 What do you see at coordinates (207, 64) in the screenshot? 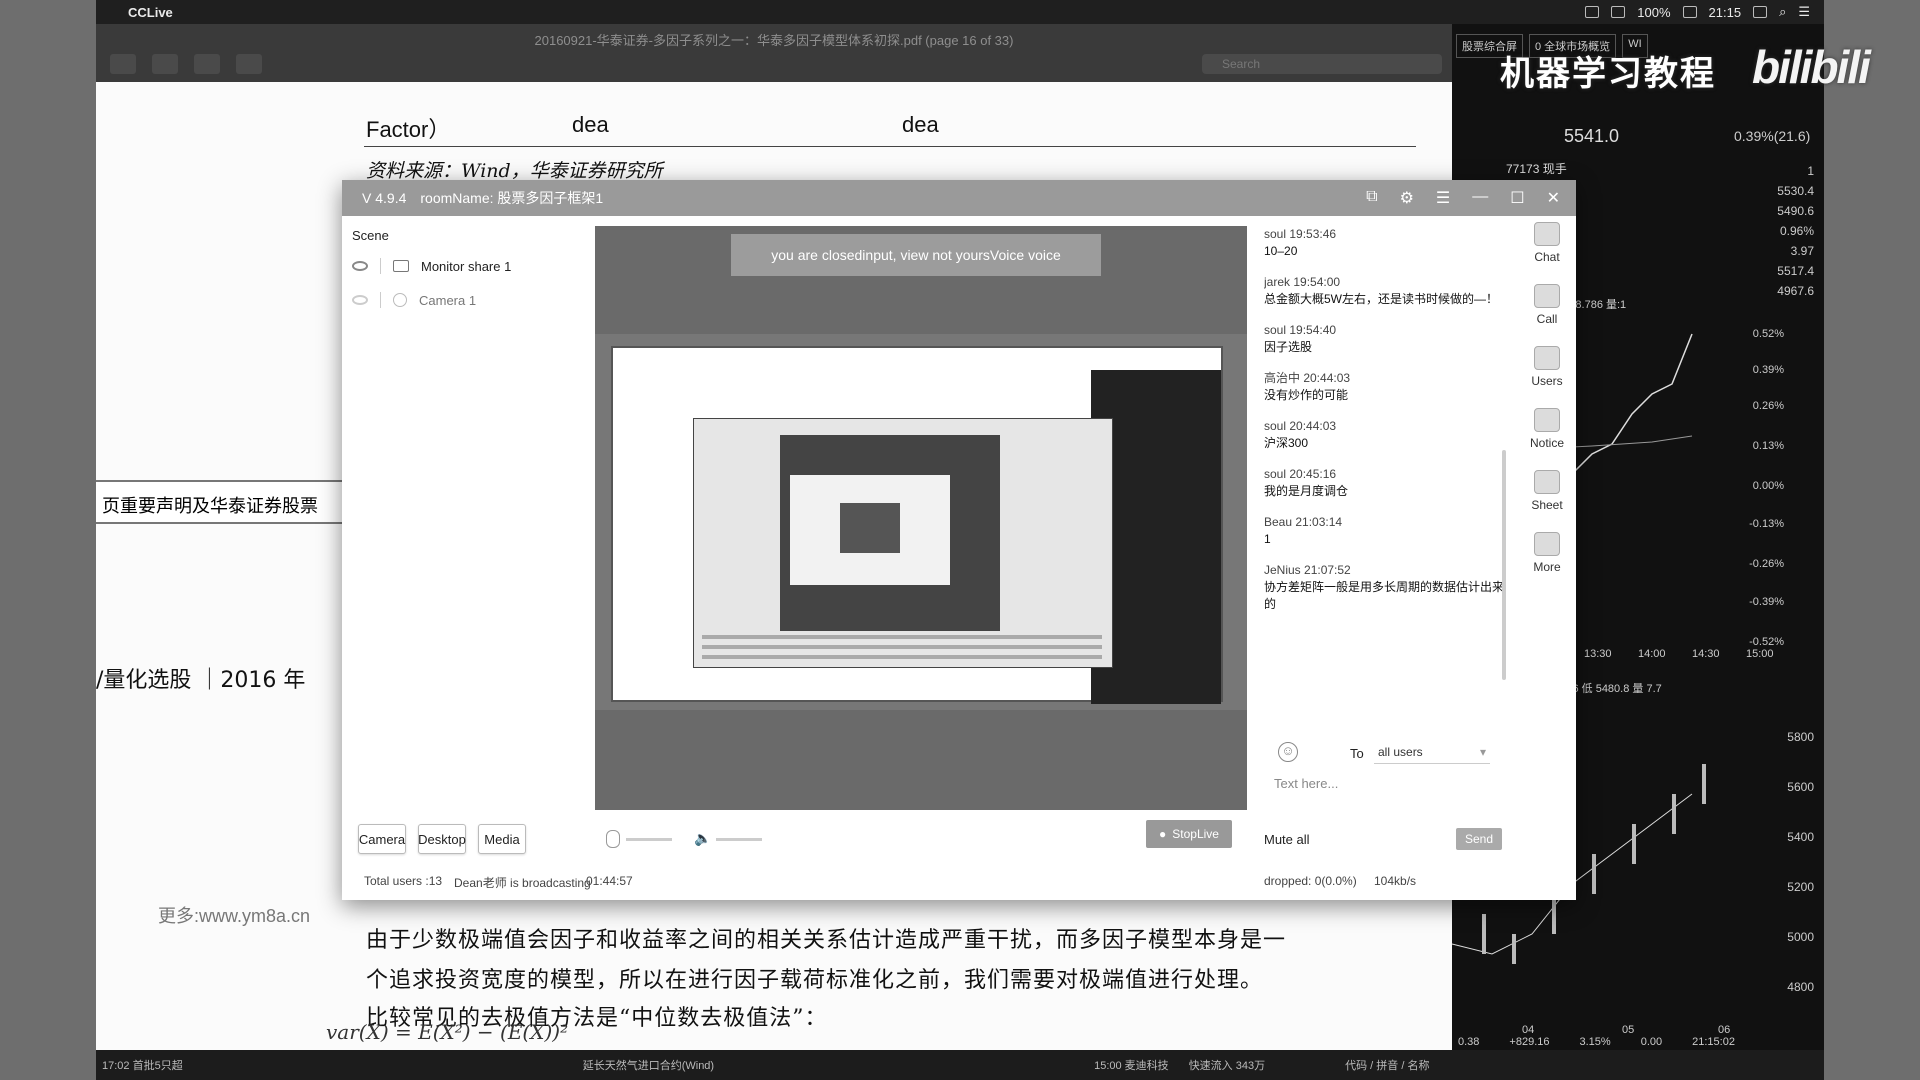
I see `zoom-in-button` at bounding box center [207, 64].